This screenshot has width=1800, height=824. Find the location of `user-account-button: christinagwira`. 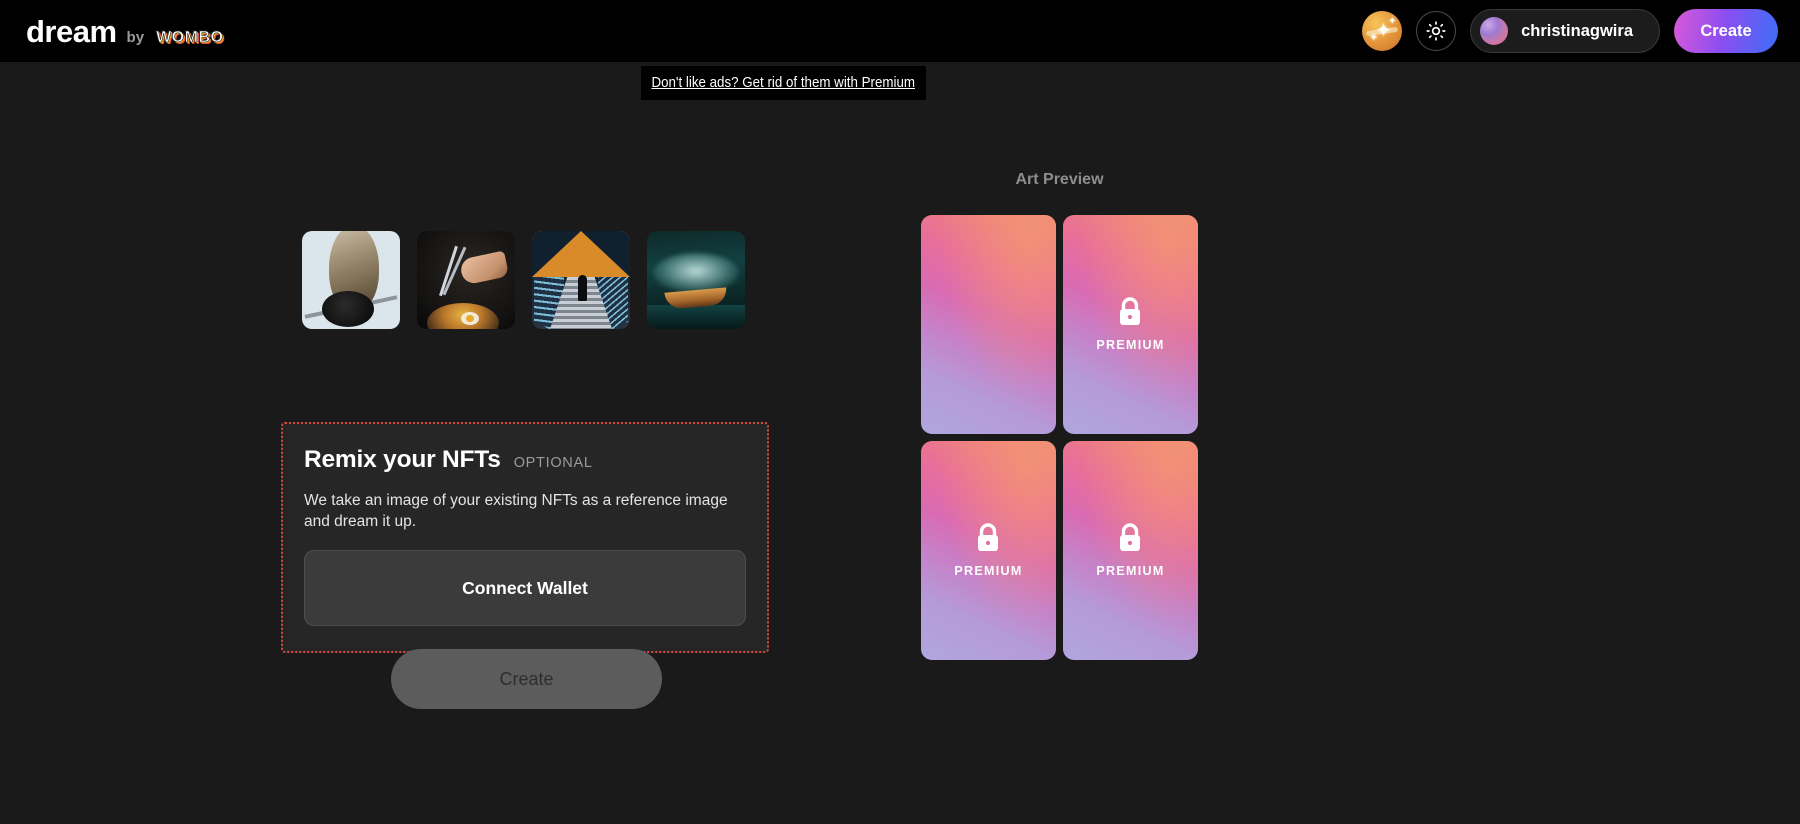

user-account-button: christinagwira is located at coordinates (1565, 31).